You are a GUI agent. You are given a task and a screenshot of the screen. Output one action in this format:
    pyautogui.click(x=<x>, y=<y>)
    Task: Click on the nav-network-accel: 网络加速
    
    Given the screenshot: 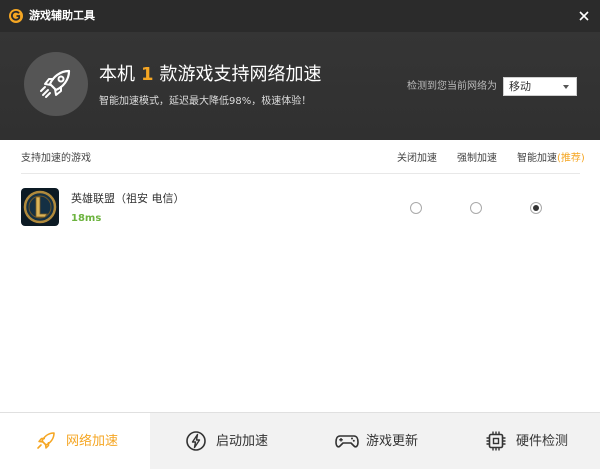 What is the action you would take?
    pyautogui.click(x=75, y=441)
    